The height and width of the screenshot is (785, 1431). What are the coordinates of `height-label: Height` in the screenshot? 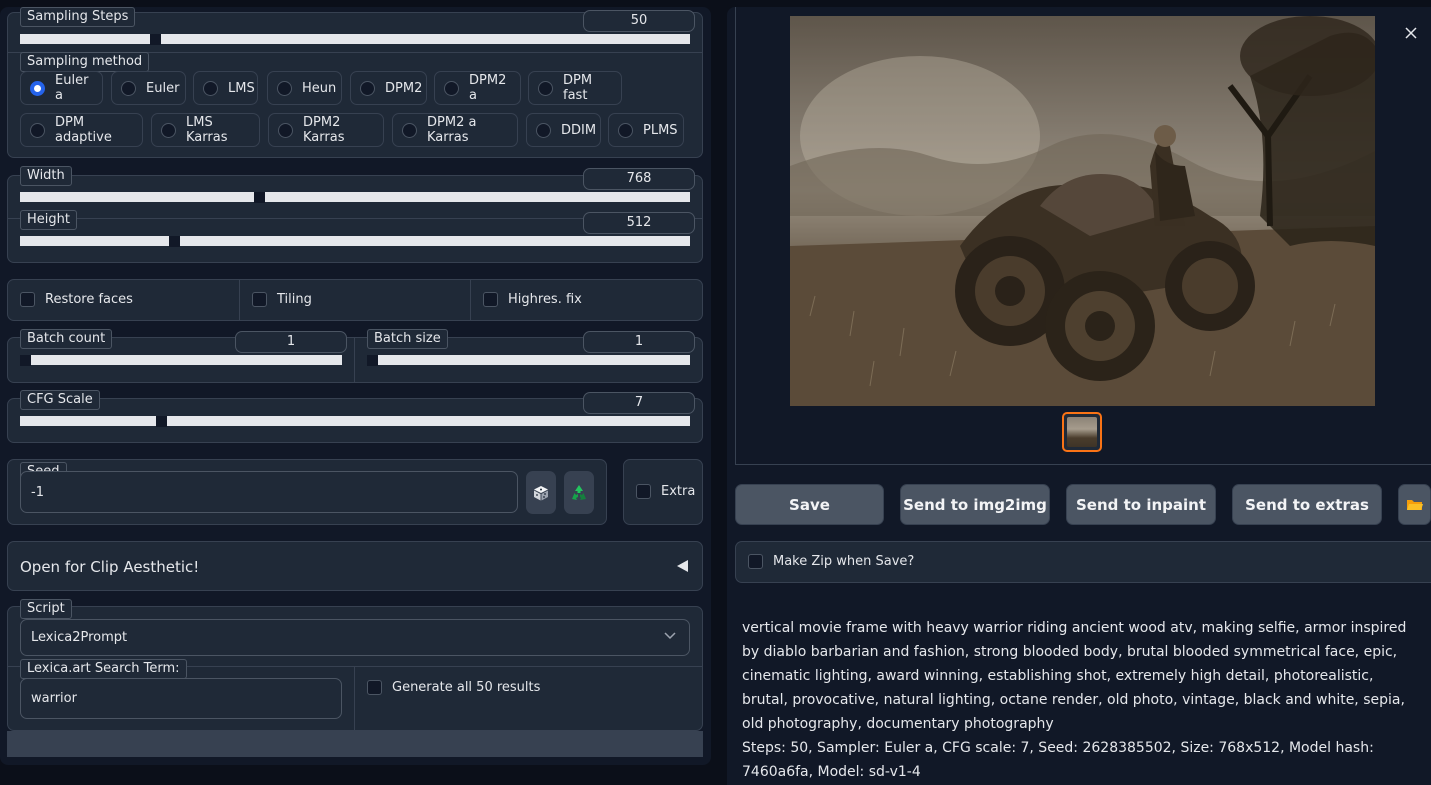 It's located at (48, 220).